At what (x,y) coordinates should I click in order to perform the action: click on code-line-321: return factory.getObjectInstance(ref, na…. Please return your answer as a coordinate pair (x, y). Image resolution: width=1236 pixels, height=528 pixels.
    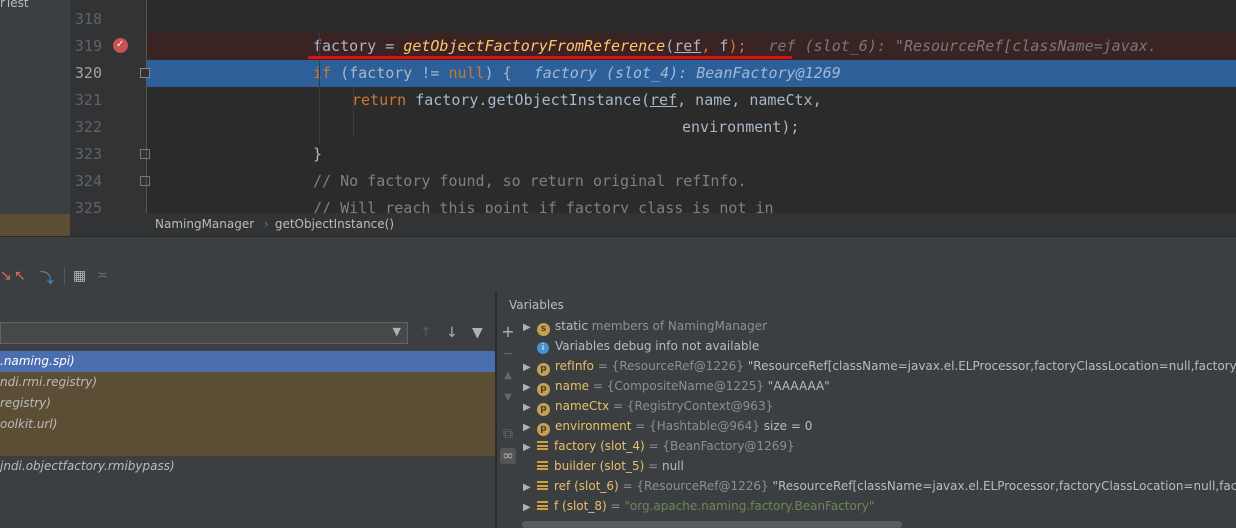
    Looking at the image, I should click on (691, 100).